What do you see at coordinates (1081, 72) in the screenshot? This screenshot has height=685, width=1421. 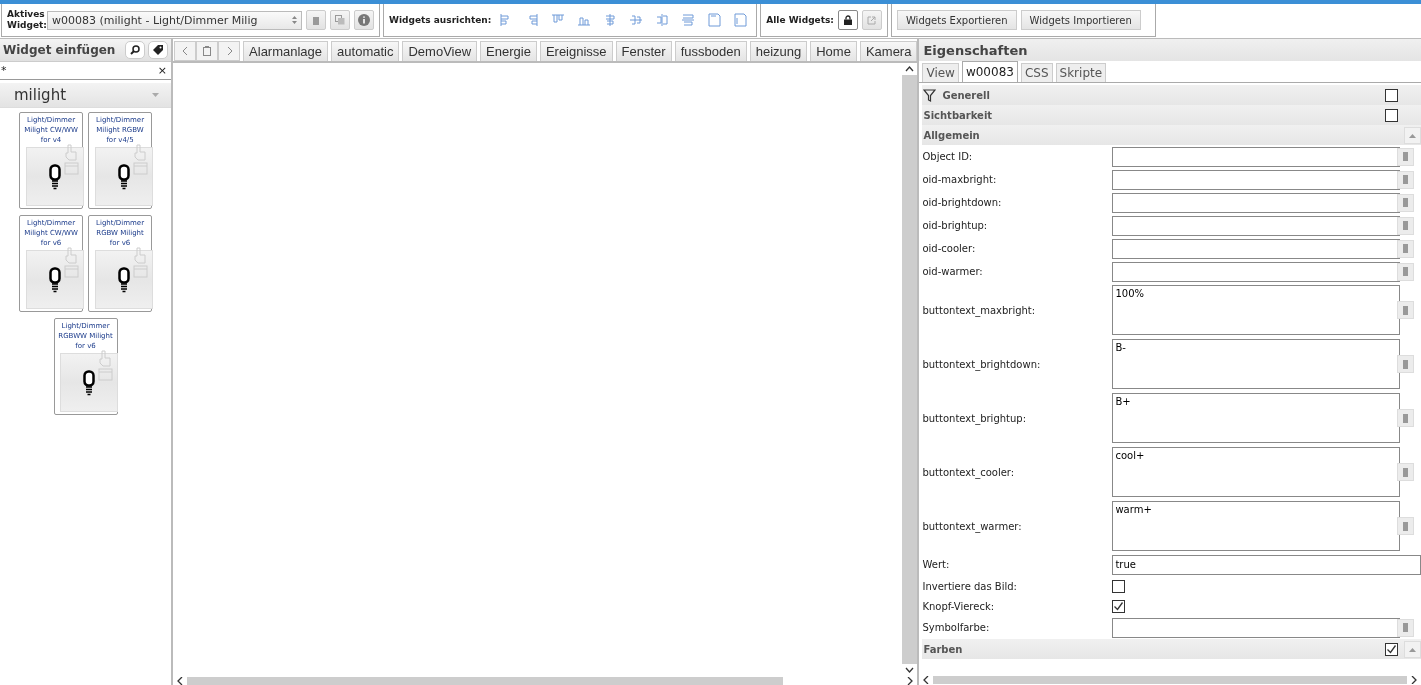 I see `properties-tab: Skripte` at bounding box center [1081, 72].